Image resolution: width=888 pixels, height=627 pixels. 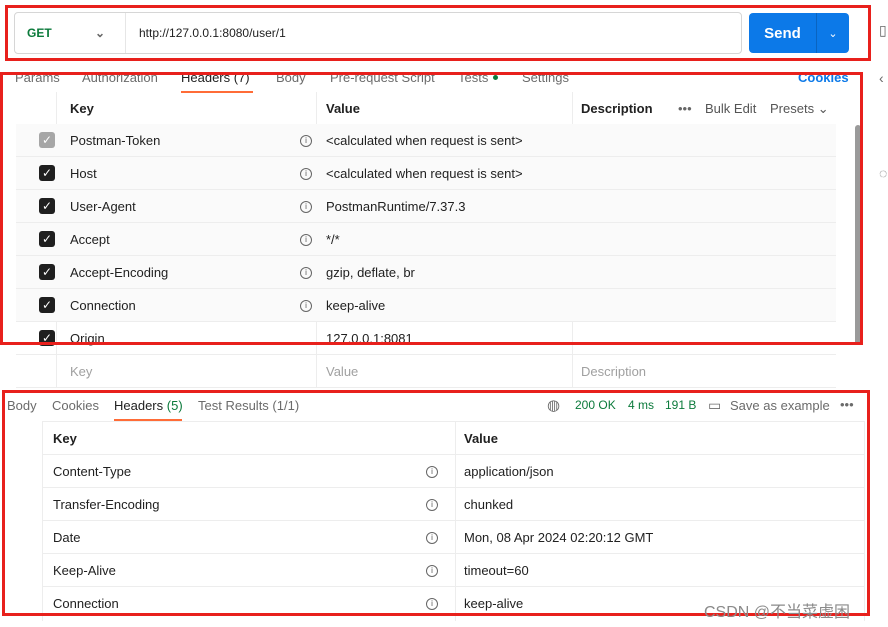 What do you see at coordinates (730, 108) in the screenshot?
I see `bulk-edit-button: Bulk Edit` at bounding box center [730, 108].